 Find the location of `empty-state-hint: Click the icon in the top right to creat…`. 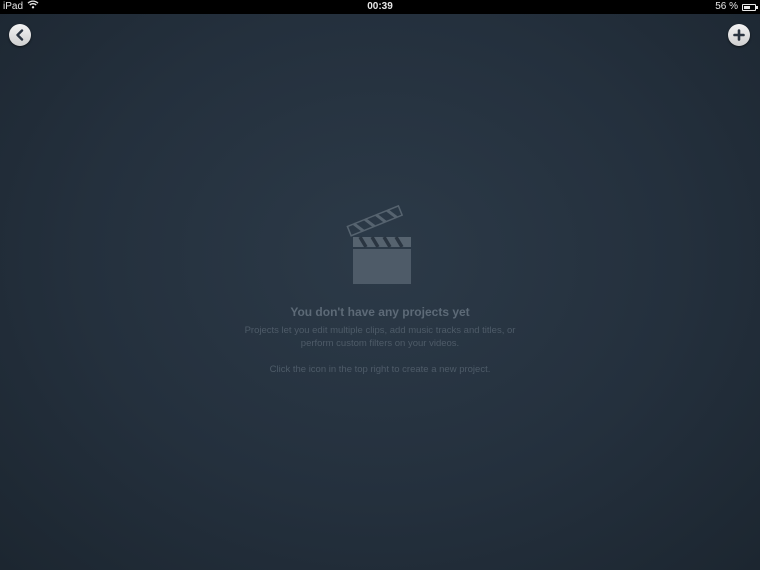

empty-state-hint: Click the icon in the top right to creat… is located at coordinates (380, 369).